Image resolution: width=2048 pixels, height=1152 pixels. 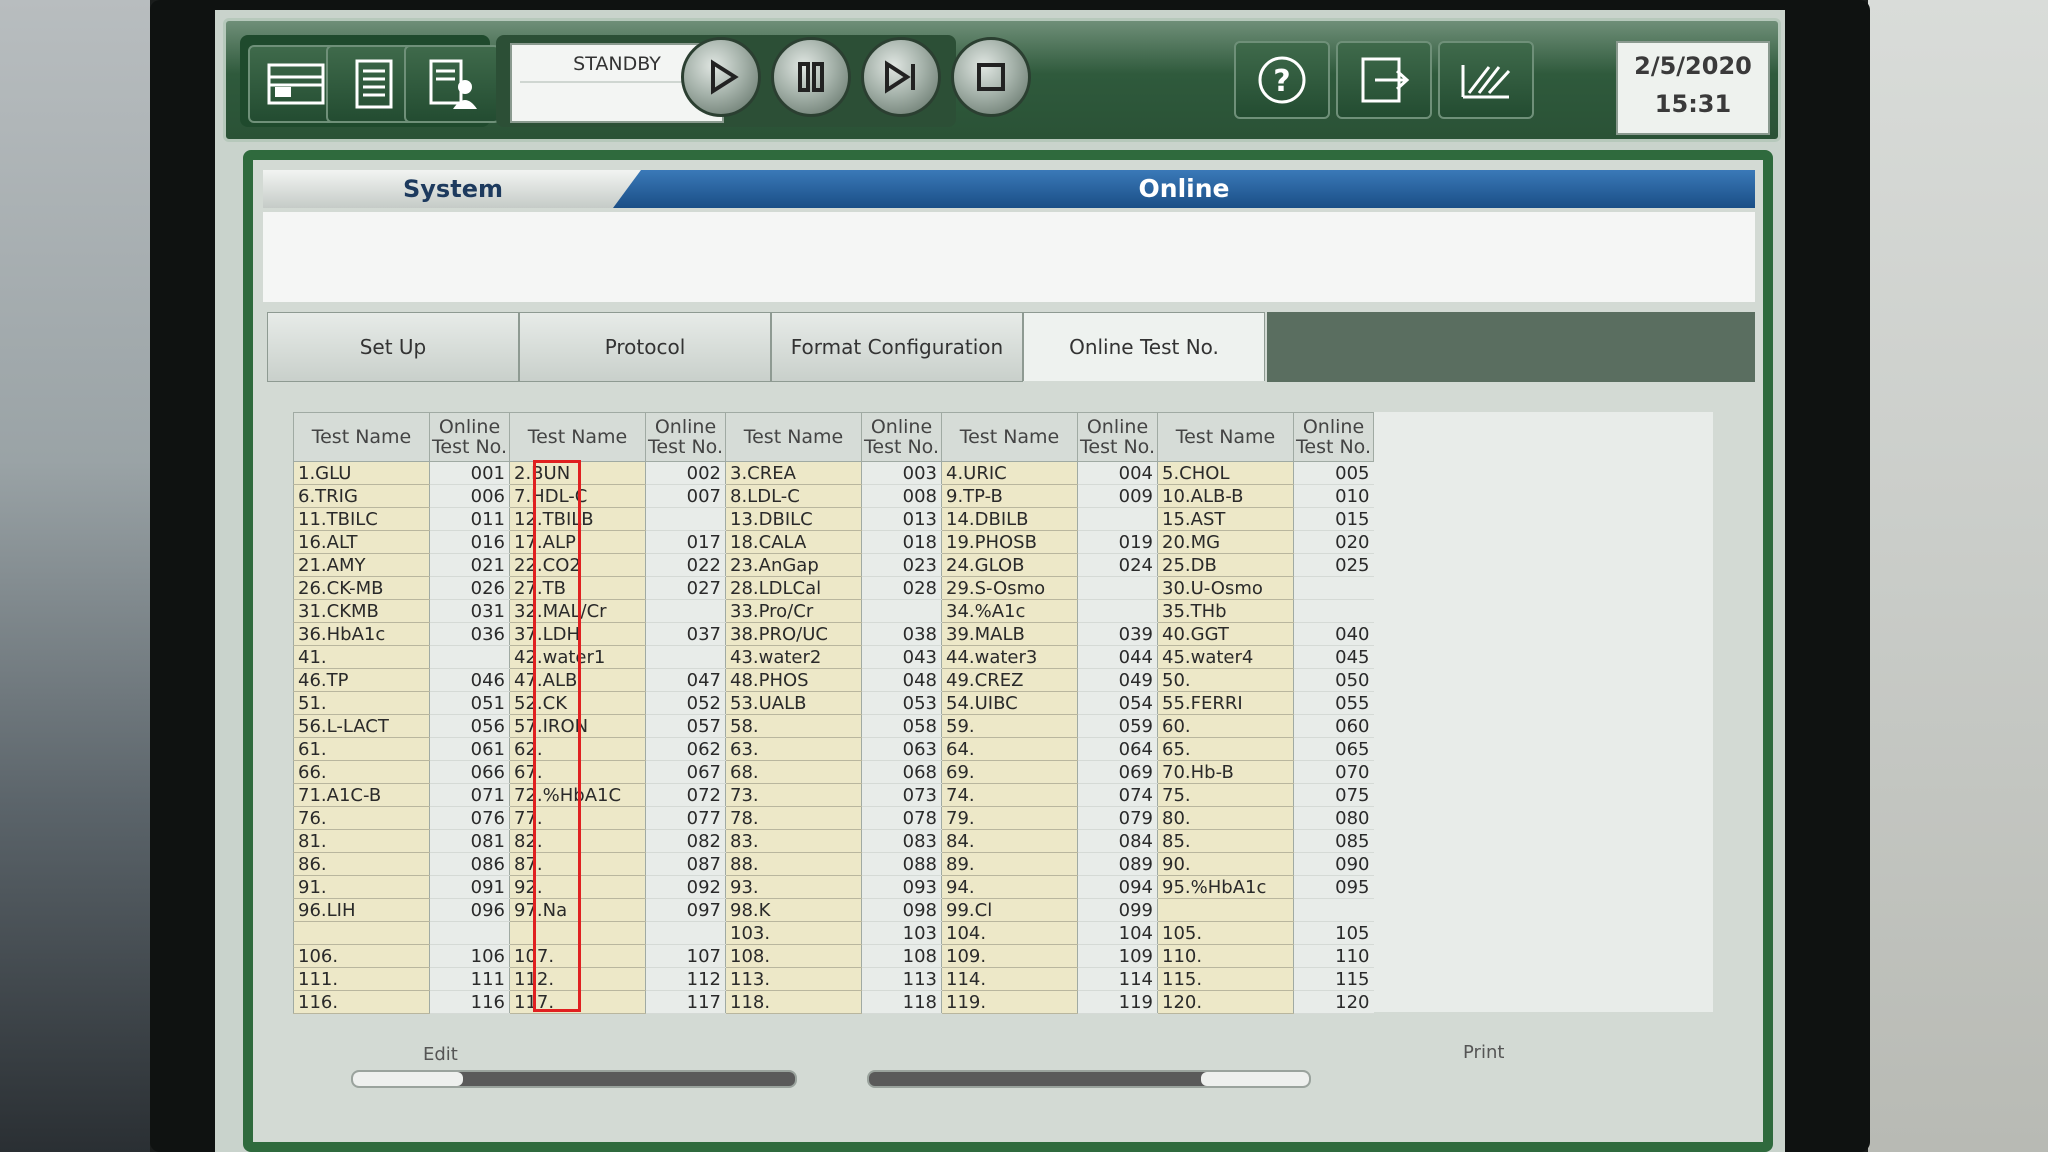 I want to click on test-name-cell: 25.DB, so click(x=1225, y=565).